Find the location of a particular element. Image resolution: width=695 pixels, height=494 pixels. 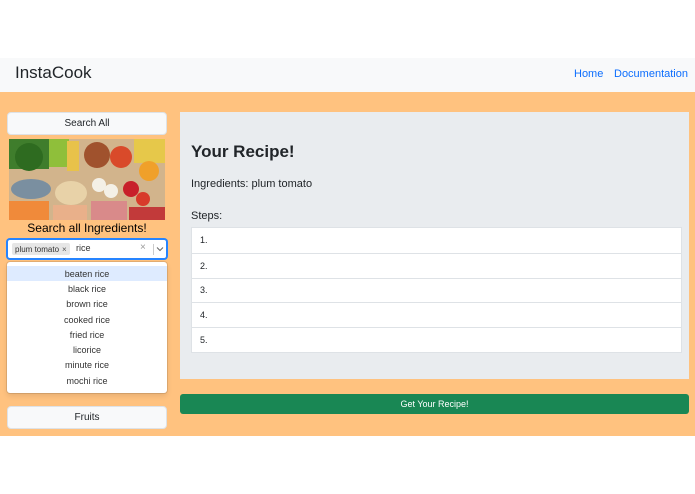

indicator-separator is located at coordinates (153, 249).